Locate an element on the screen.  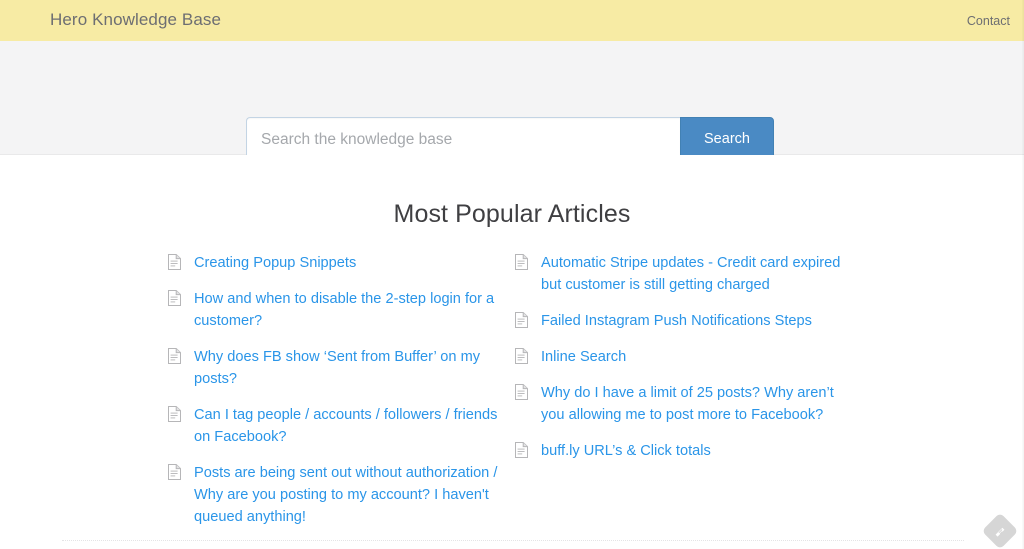
article-link: Inline Search is located at coordinates (583, 357).